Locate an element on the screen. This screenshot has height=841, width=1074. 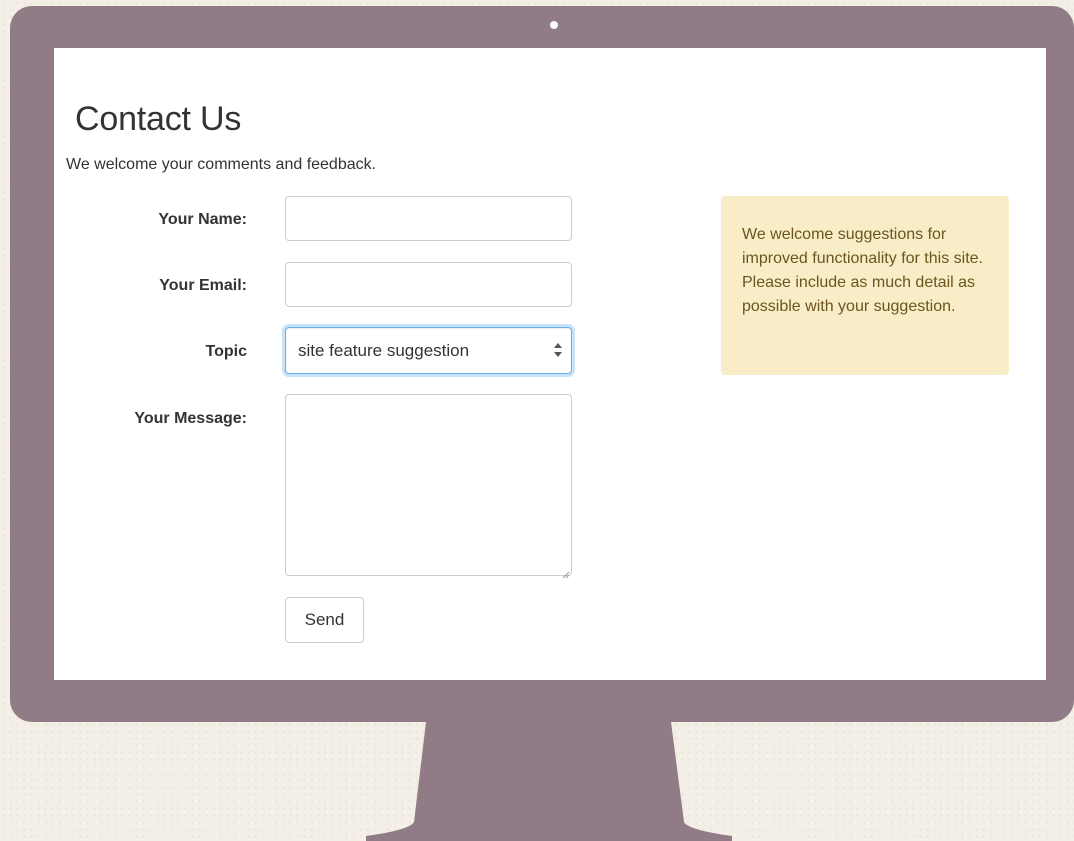
monitor-stand is located at coordinates (549, 781).